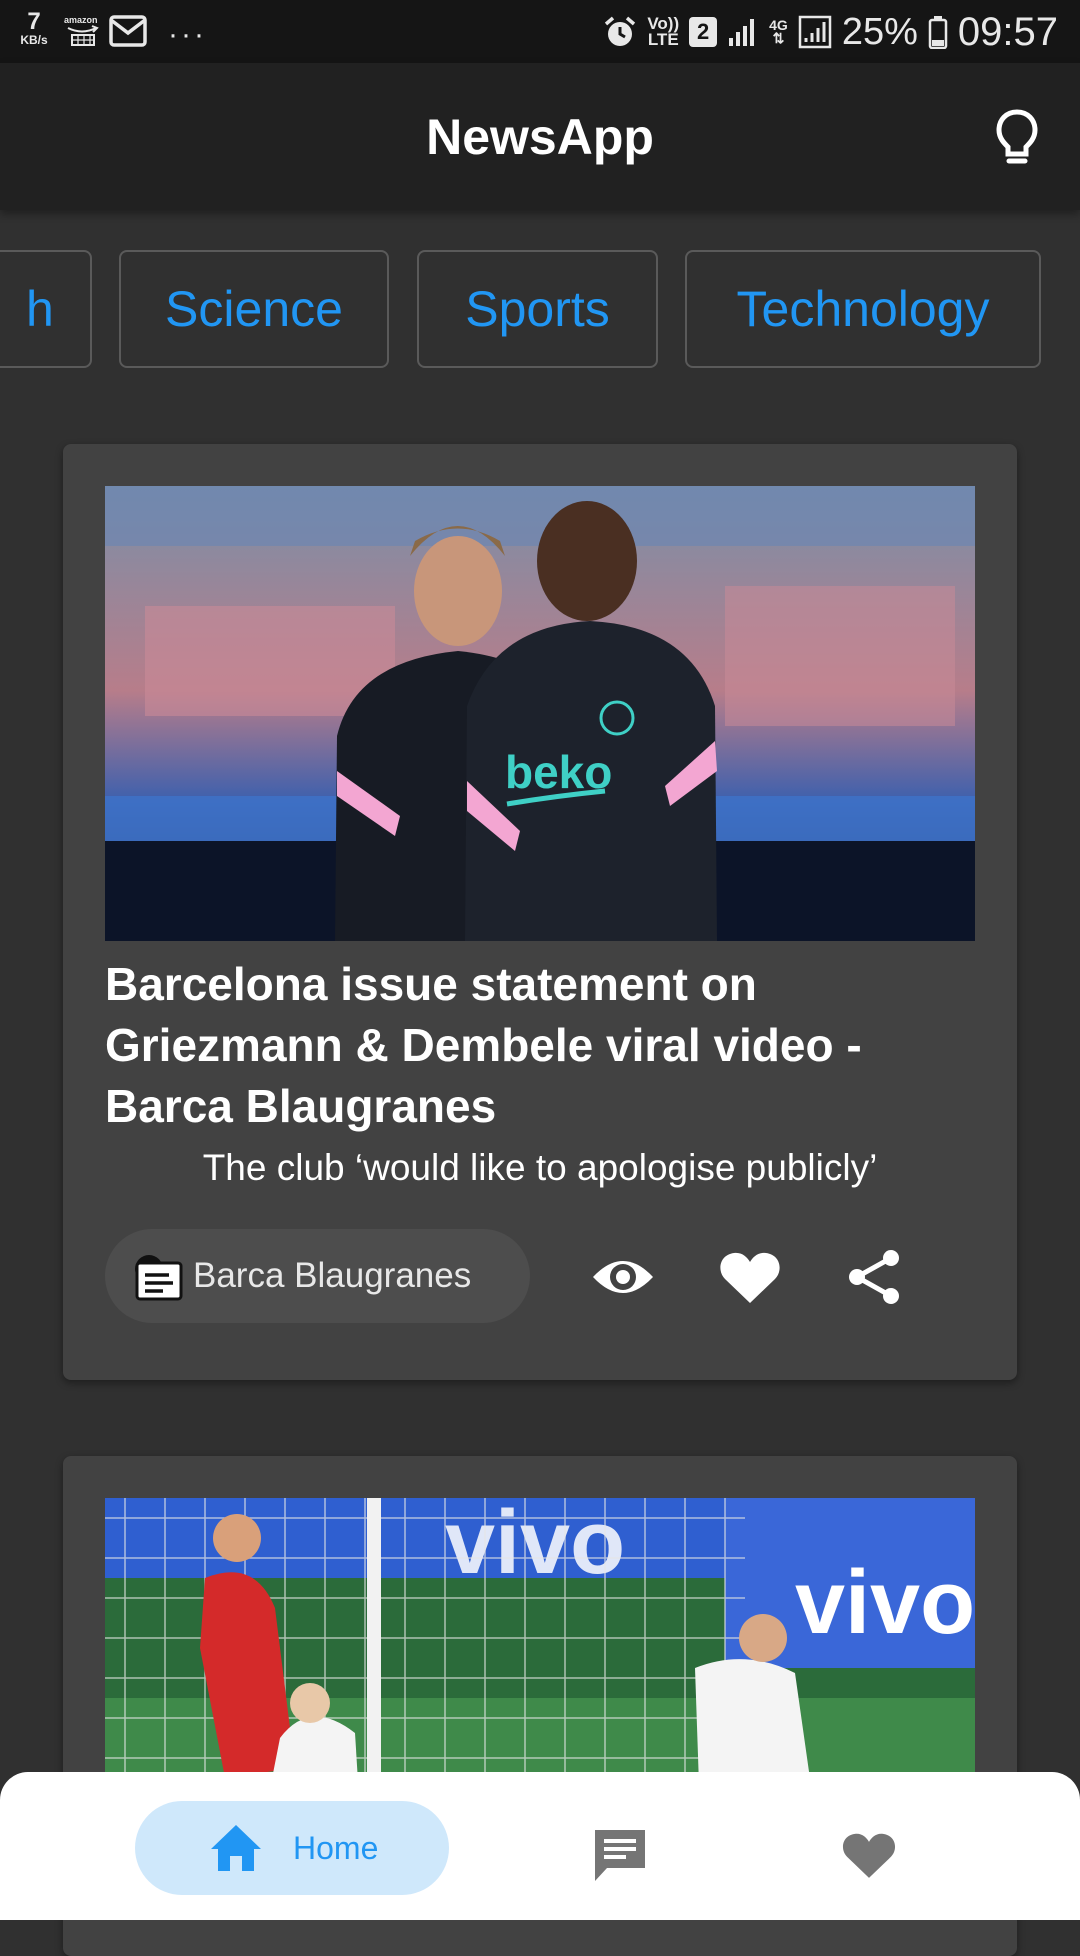  I want to click on signal-box-icon, so click(815, 32).